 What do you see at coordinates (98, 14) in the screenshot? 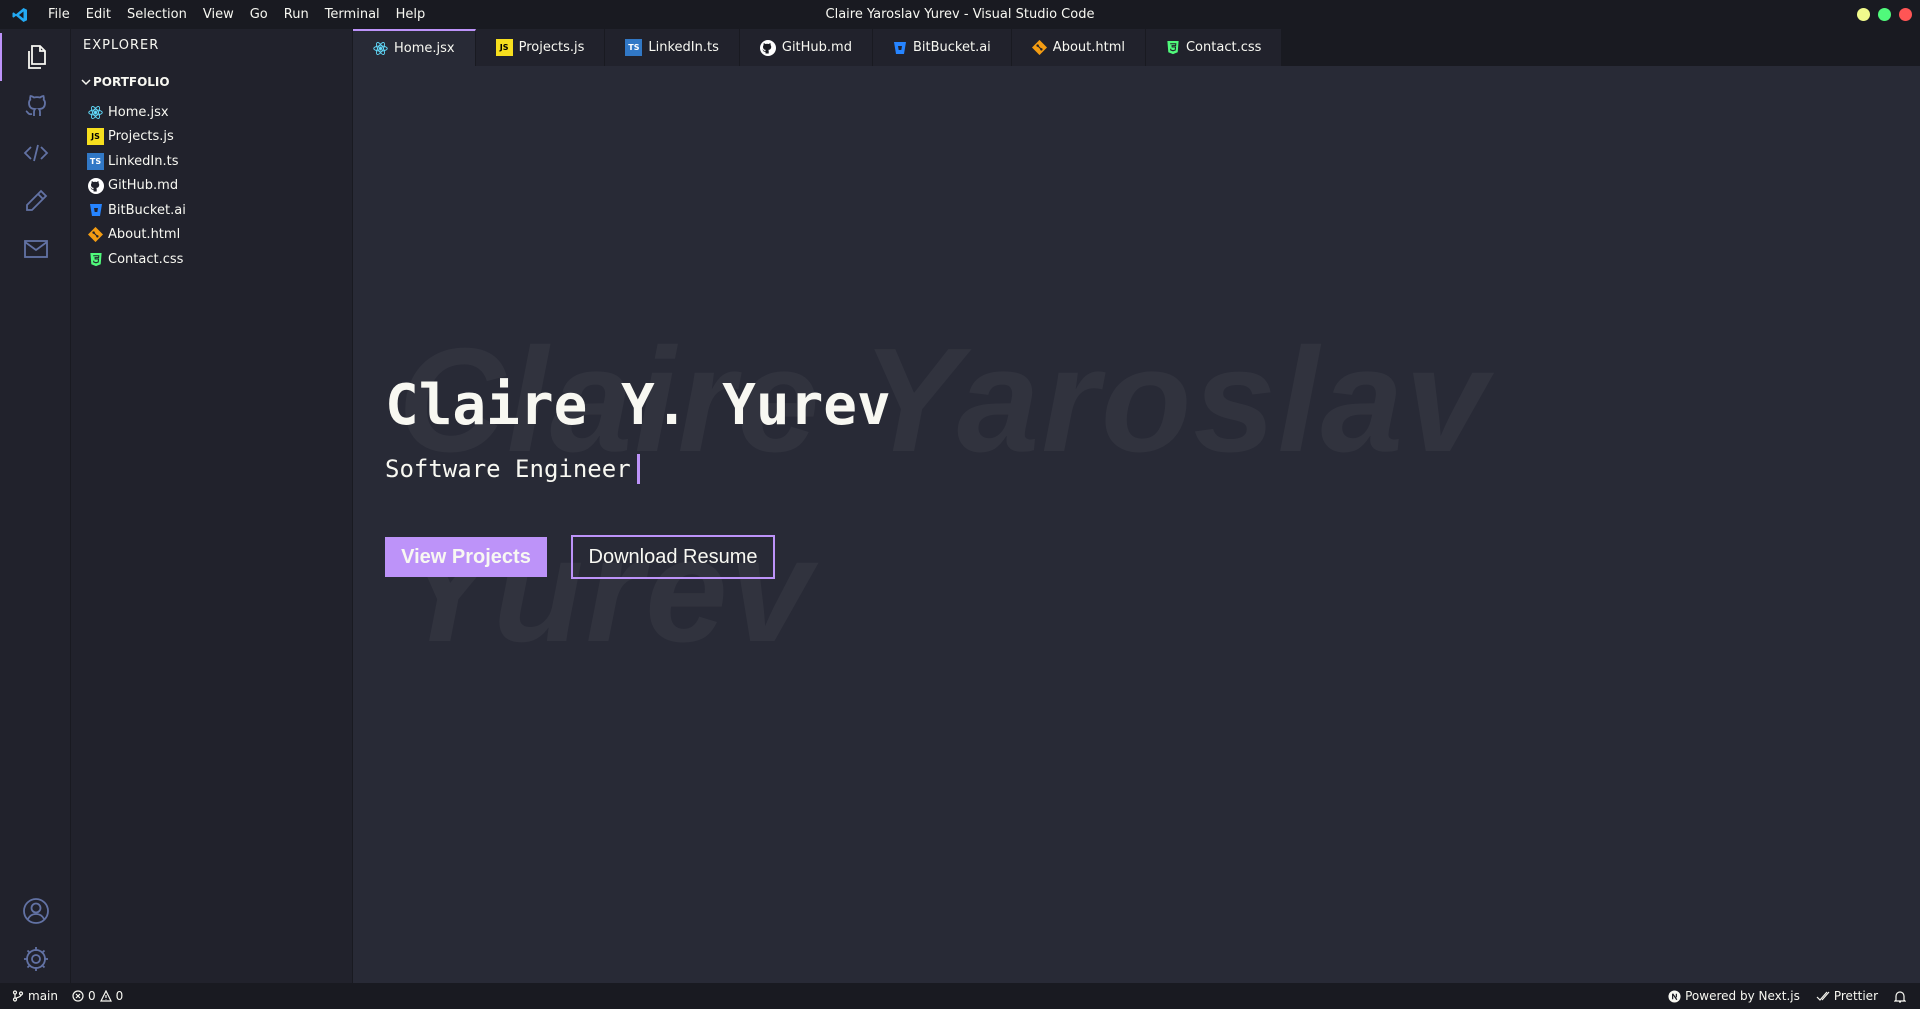
I see `menu-edit: Edit` at bounding box center [98, 14].